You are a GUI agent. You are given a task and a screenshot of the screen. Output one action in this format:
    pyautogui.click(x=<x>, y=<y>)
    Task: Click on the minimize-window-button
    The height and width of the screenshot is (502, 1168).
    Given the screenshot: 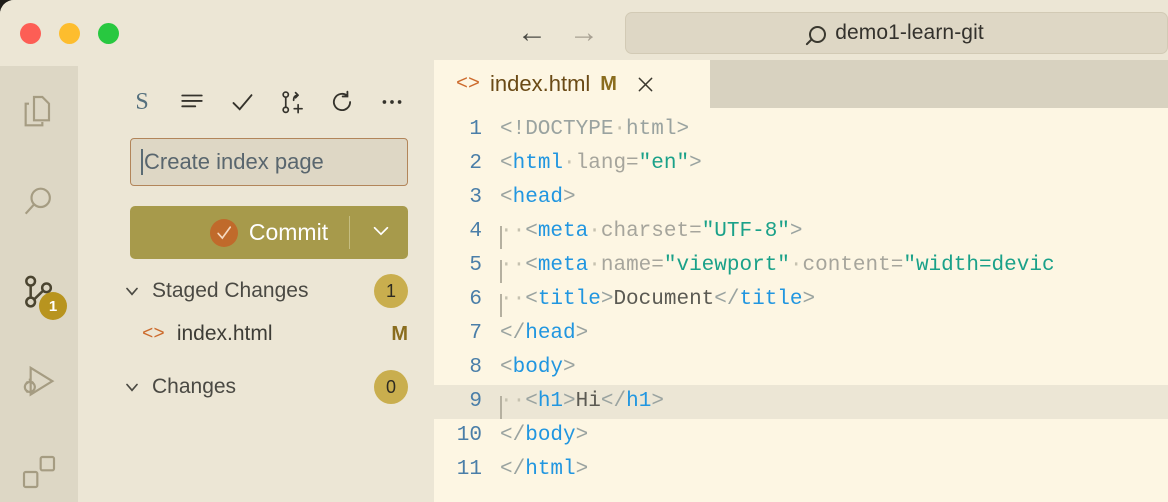 What is the action you would take?
    pyautogui.click(x=69, y=33)
    